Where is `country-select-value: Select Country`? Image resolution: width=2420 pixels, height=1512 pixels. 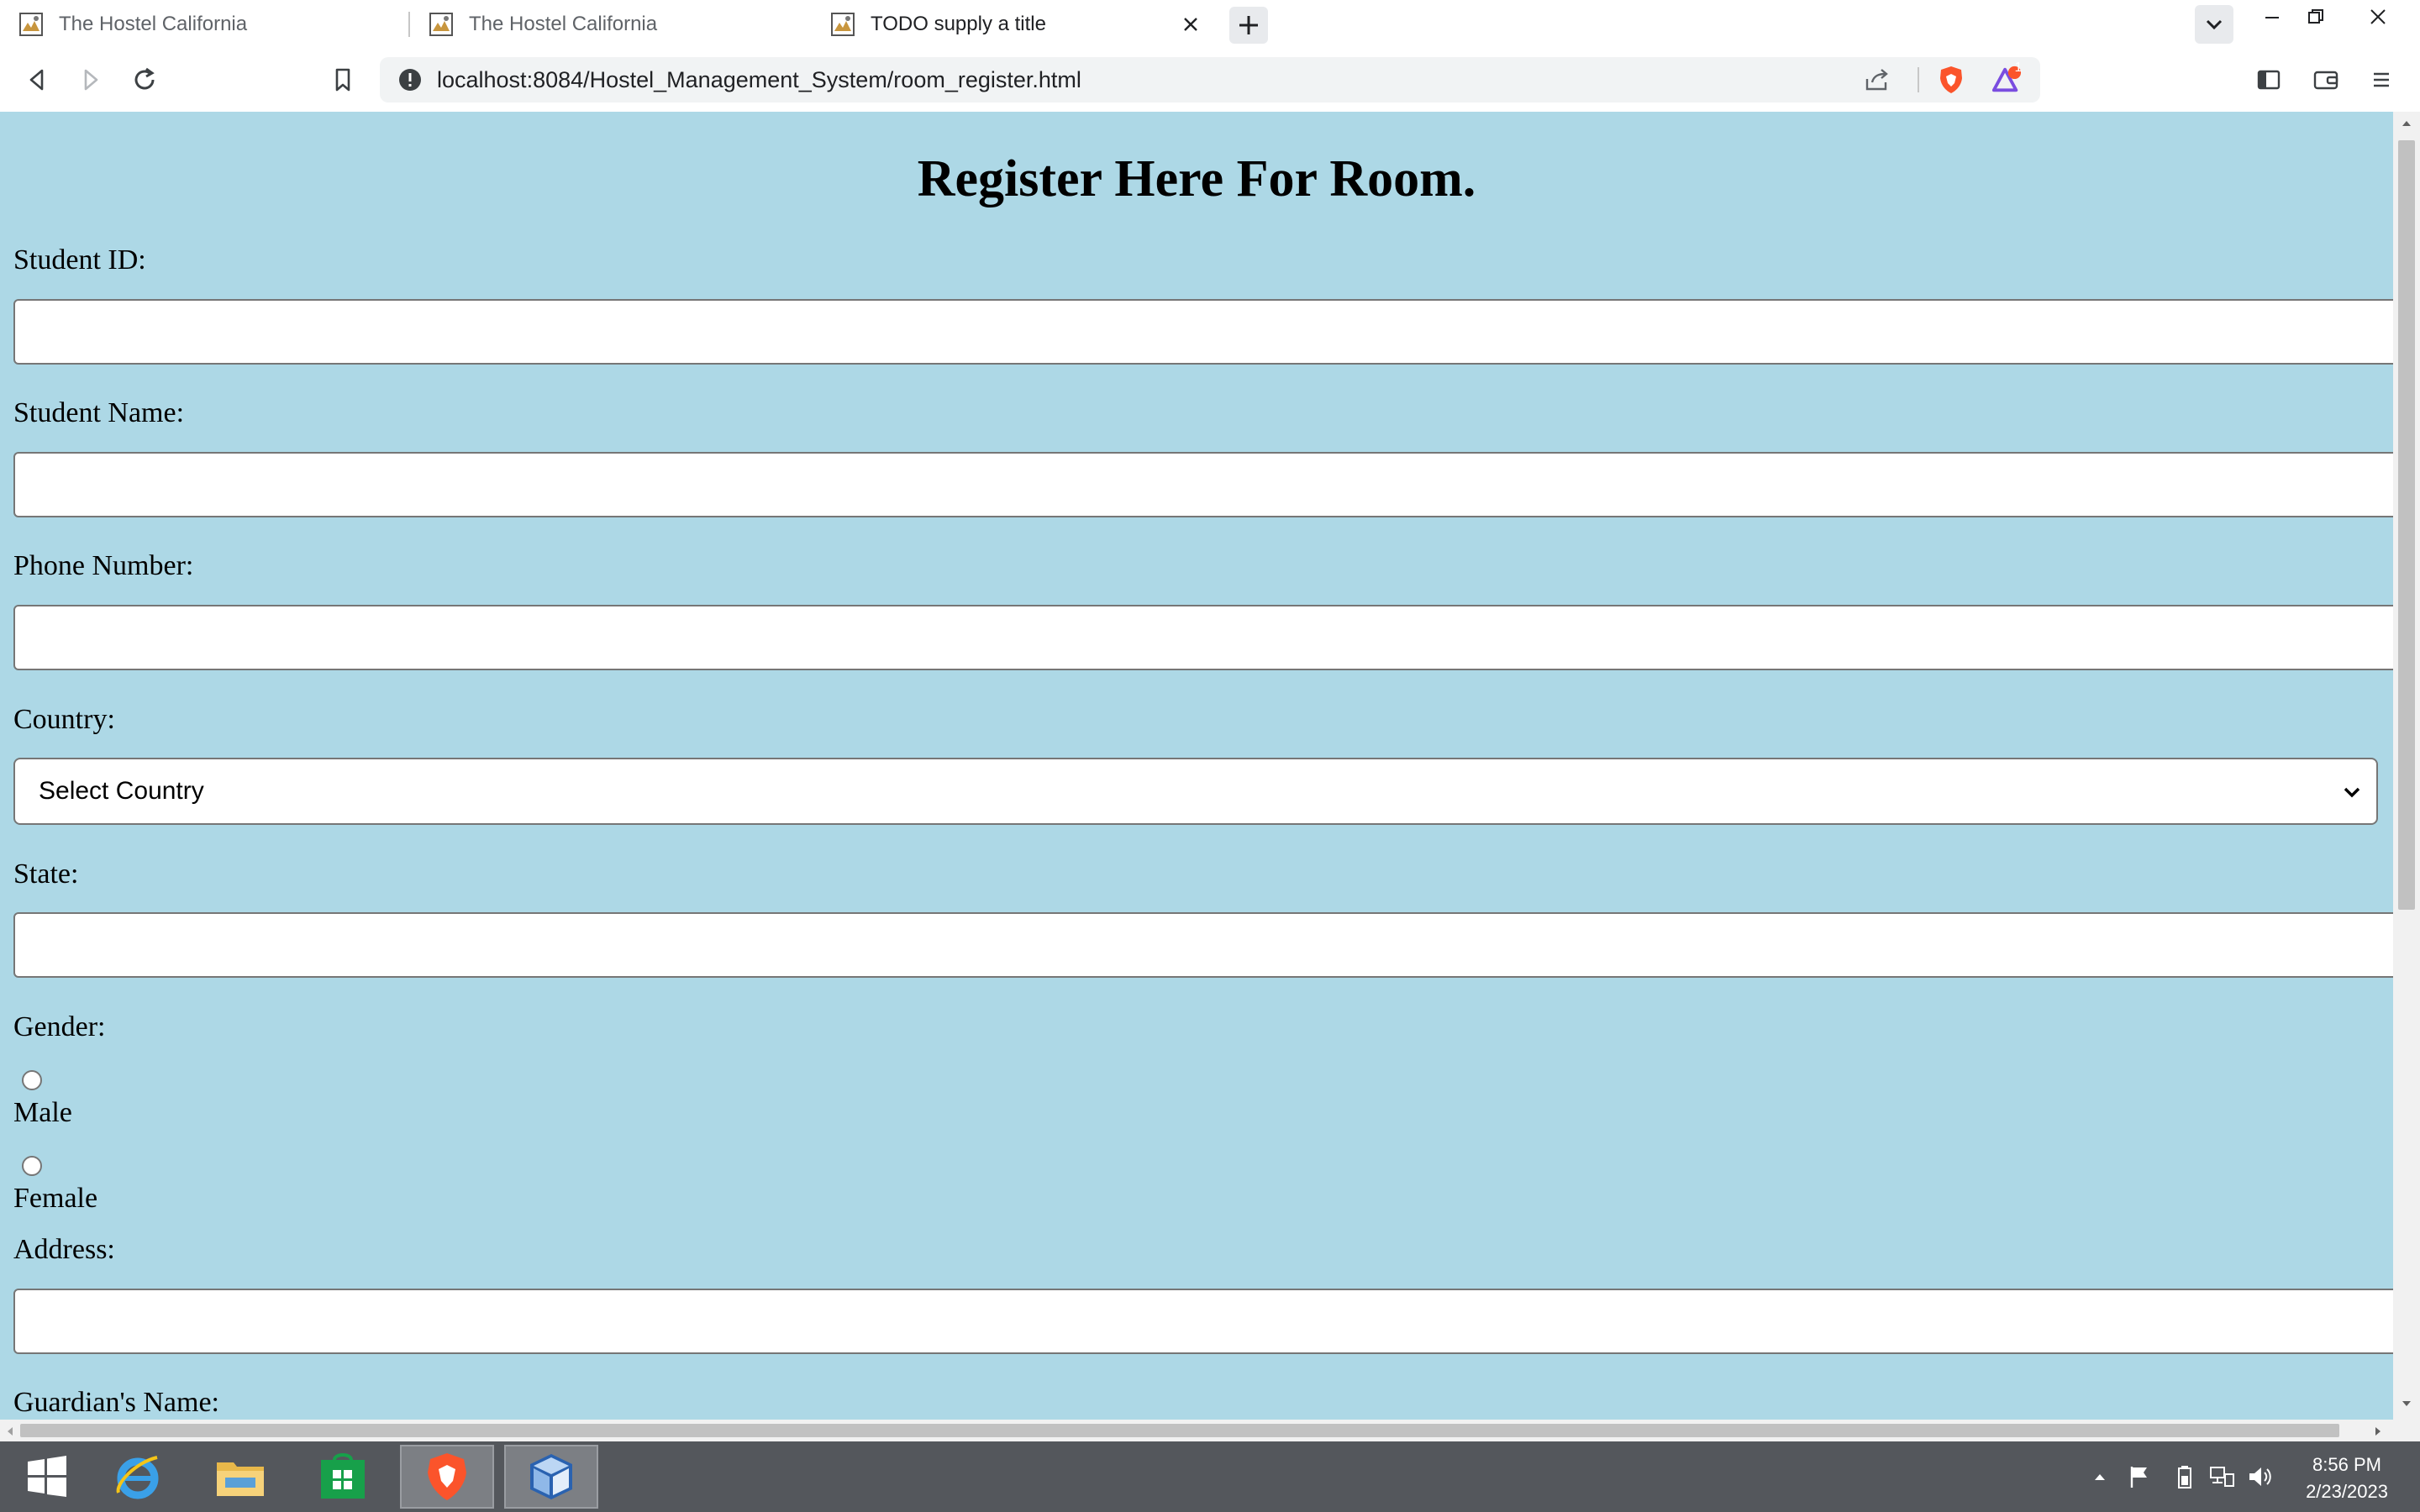
country-select-value: Select Country is located at coordinates (121, 791).